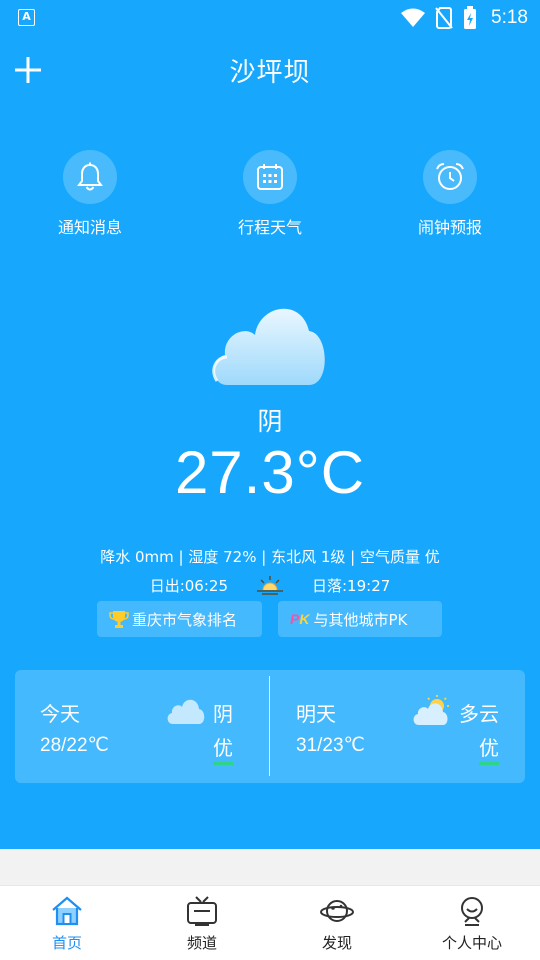 This screenshot has width=540, height=960. I want to click on alarm-clock-icon, so click(450, 176).